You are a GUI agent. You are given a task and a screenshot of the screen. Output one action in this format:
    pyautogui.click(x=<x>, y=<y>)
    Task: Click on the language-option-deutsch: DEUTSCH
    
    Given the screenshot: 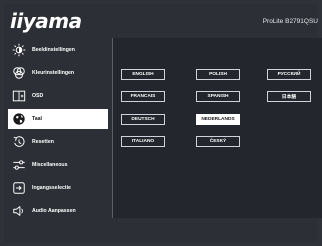 What is the action you would take?
    pyautogui.click(x=143, y=119)
    